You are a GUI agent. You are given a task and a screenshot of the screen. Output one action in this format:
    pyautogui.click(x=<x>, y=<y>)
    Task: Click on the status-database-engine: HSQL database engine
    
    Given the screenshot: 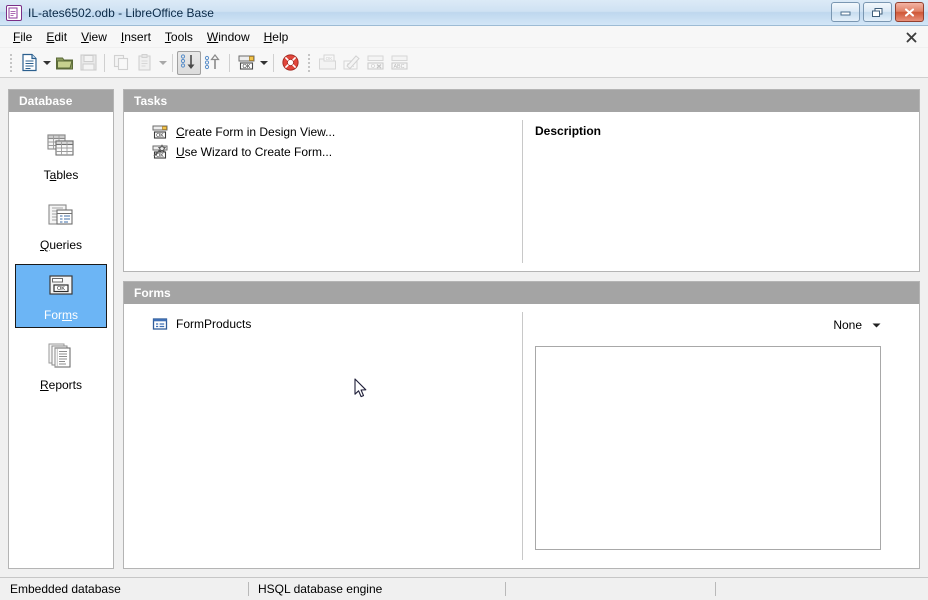 What is the action you would take?
    pyautogui.click(x=376, y=589)
    